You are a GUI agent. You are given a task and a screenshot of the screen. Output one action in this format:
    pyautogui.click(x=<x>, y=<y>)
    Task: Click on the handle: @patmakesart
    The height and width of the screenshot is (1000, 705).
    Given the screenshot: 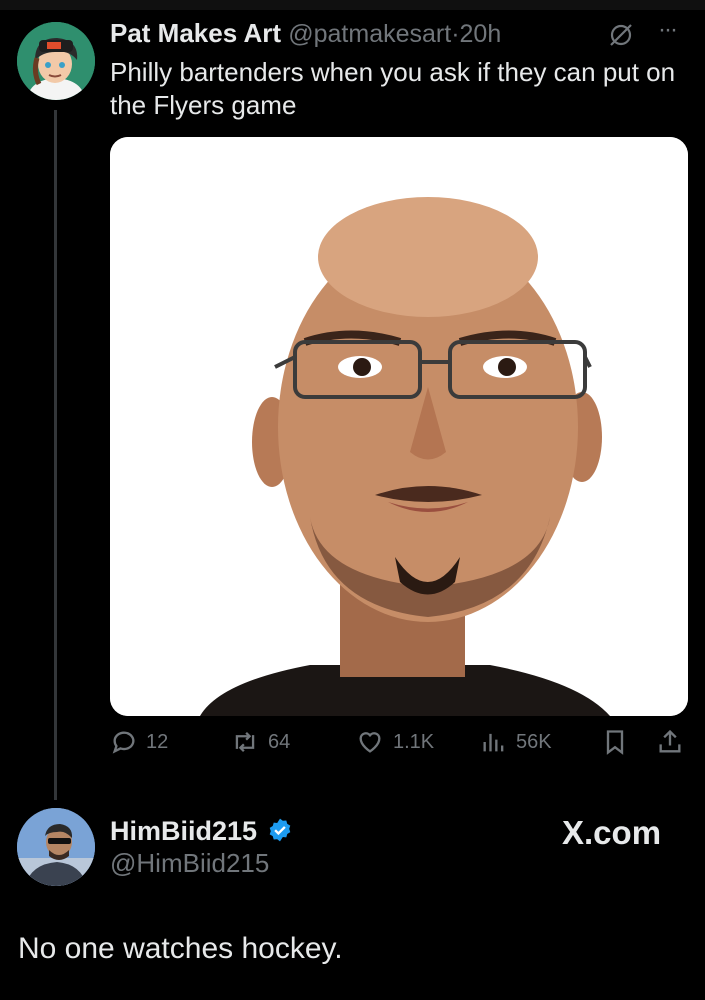 What is the action you would take?
    pyautogui.click(x=369, y=34)
    